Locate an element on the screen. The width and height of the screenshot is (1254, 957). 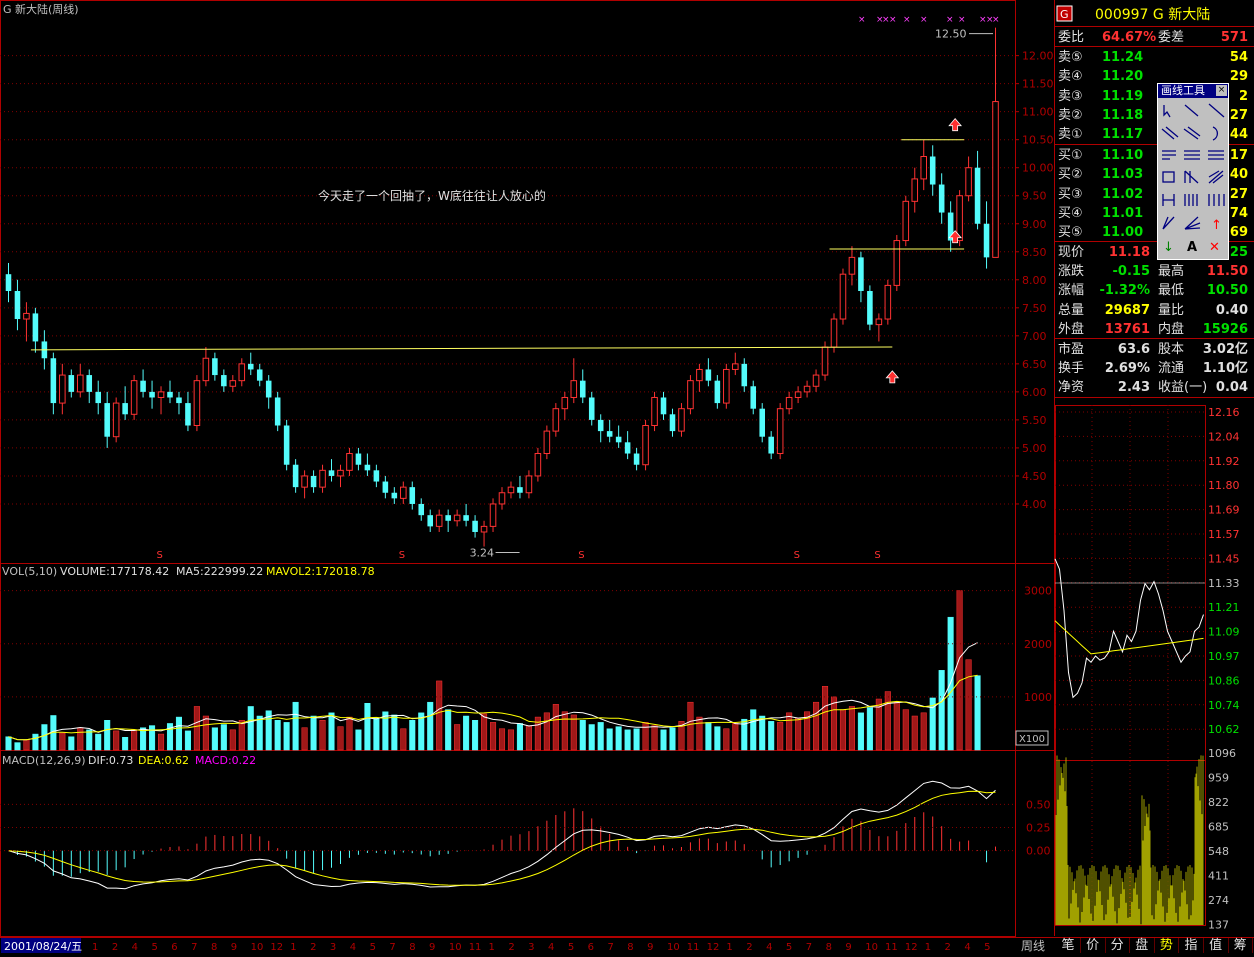
quote-stat-row: 外盘 13761 内盘 15926 is located at coordinates (1155, 329).